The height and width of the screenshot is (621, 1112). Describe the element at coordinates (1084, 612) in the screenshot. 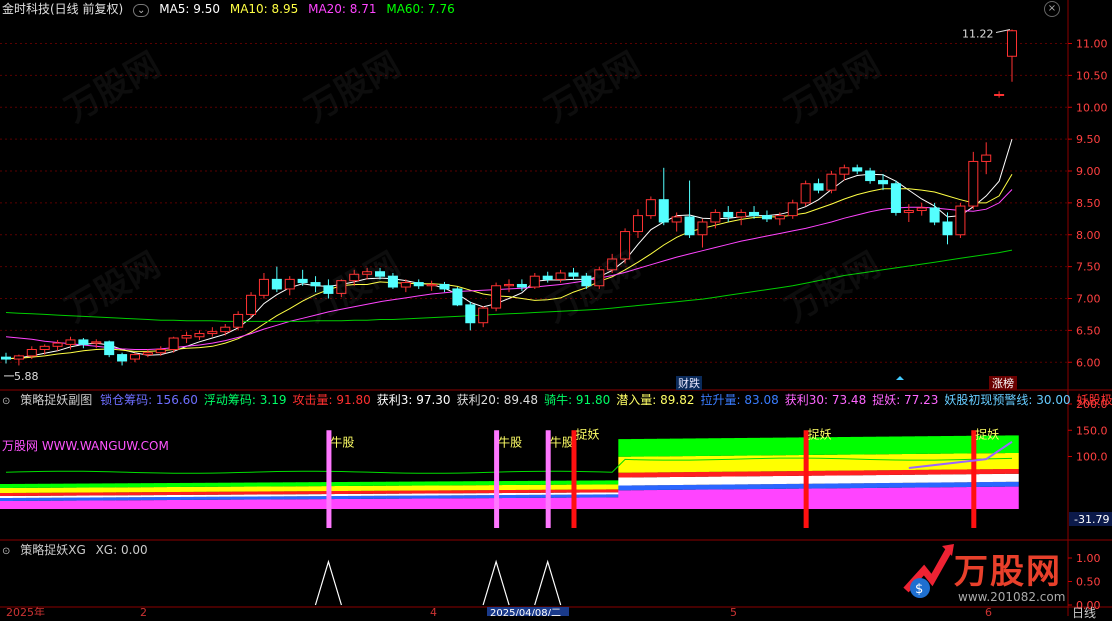

I see `period-label: 日线` at that location.